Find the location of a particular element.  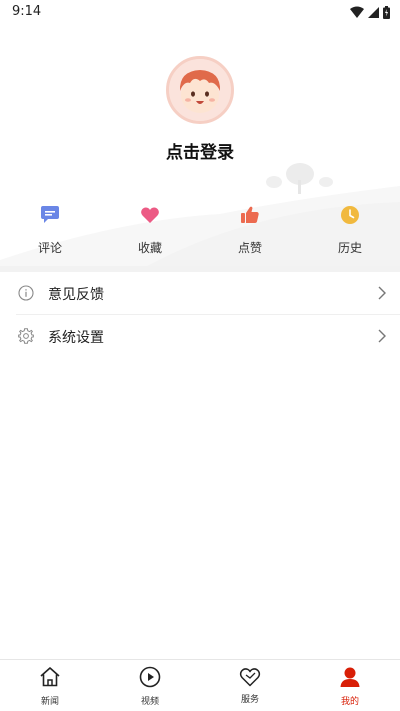

heart-icon is located at coordinates (150, 215).